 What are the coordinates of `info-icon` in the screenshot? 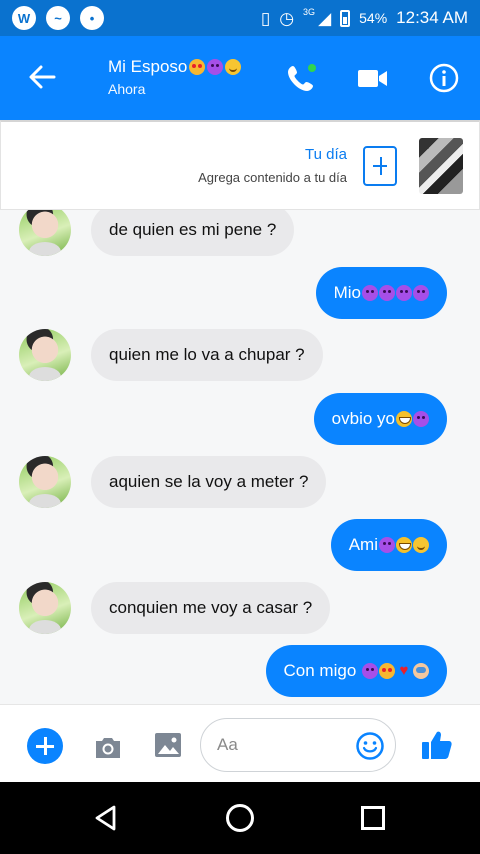 It's located at (444, 78).